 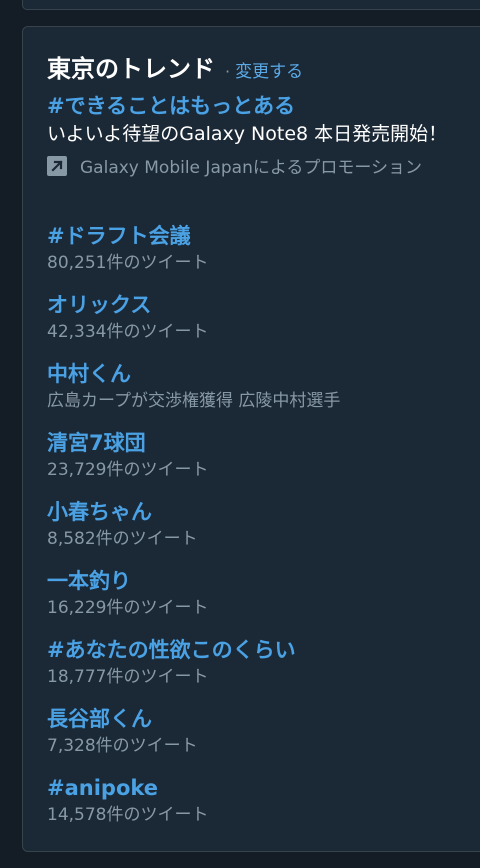 I want to click on trend-tweet-count: 18,777件のツイート, so click(x=128, y=677).